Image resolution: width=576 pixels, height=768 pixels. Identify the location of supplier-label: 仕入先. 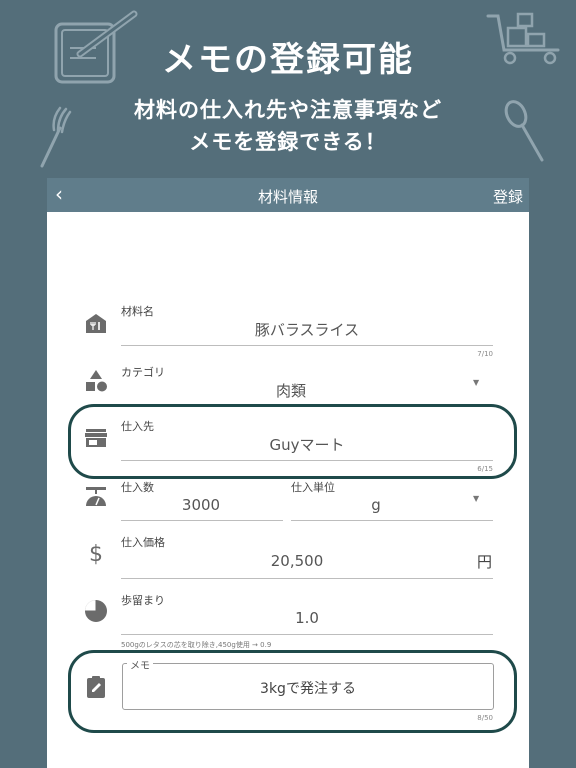
(137, 426).